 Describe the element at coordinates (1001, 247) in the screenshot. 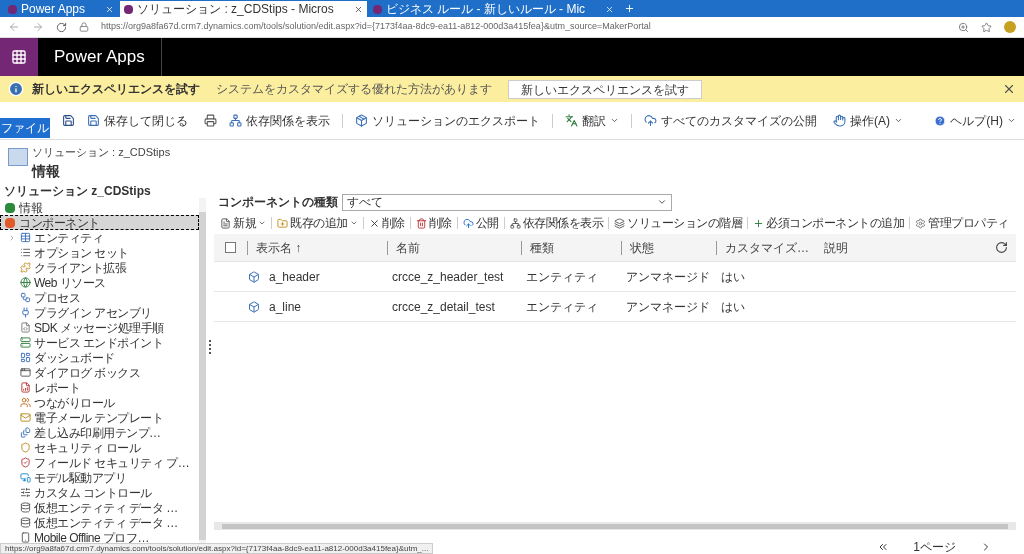

I see `refresh-icon` at that location.